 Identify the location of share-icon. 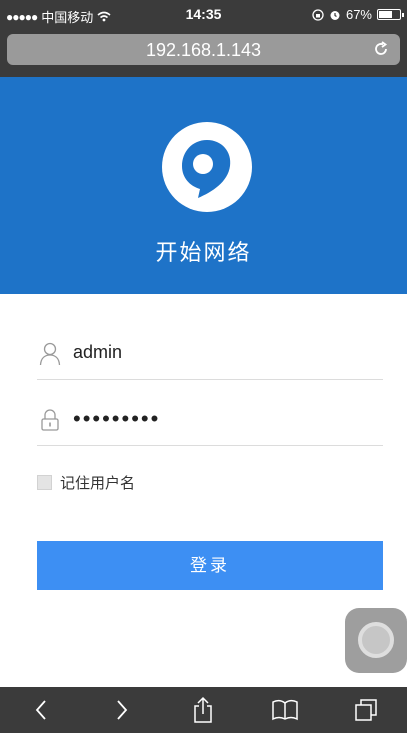
(203, 709).